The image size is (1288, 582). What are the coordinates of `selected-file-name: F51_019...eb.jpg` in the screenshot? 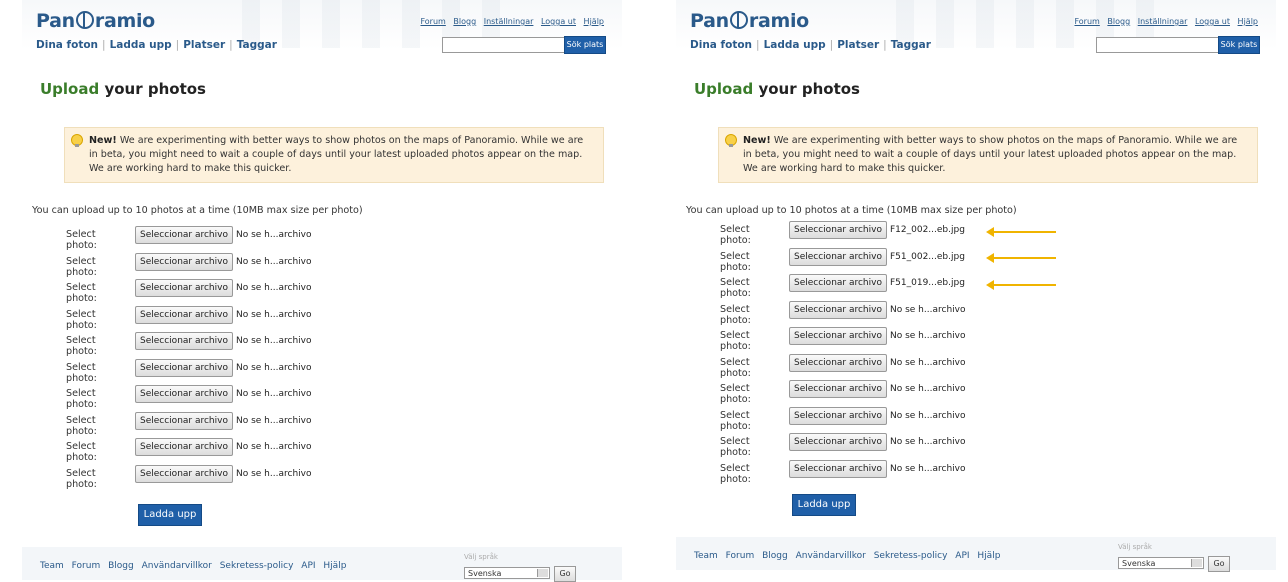 It's located at (927, 283).